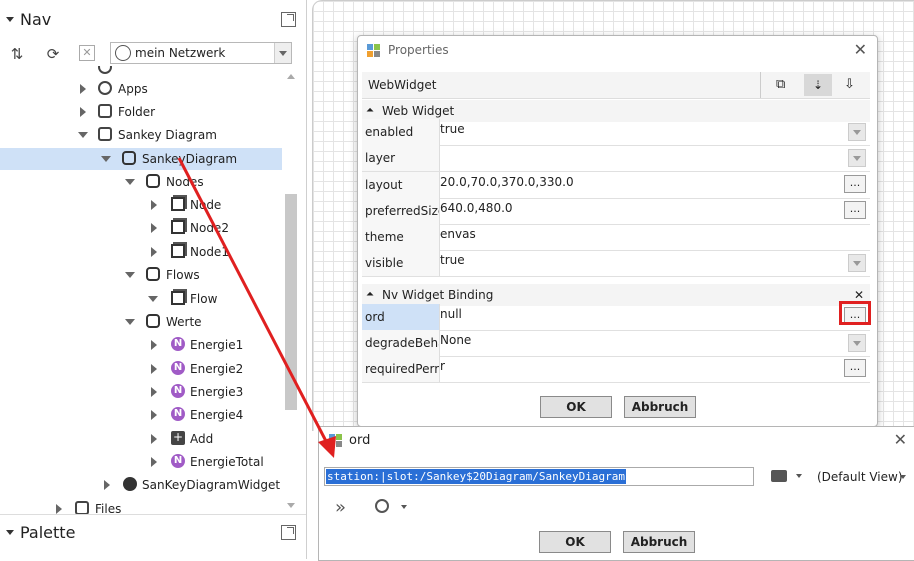 This screenshot has width=914, height=561. What do you see at coordinates (137, 112) in the screenshot?
I see `tree-label: Folder` at bounding box center [137, 112].